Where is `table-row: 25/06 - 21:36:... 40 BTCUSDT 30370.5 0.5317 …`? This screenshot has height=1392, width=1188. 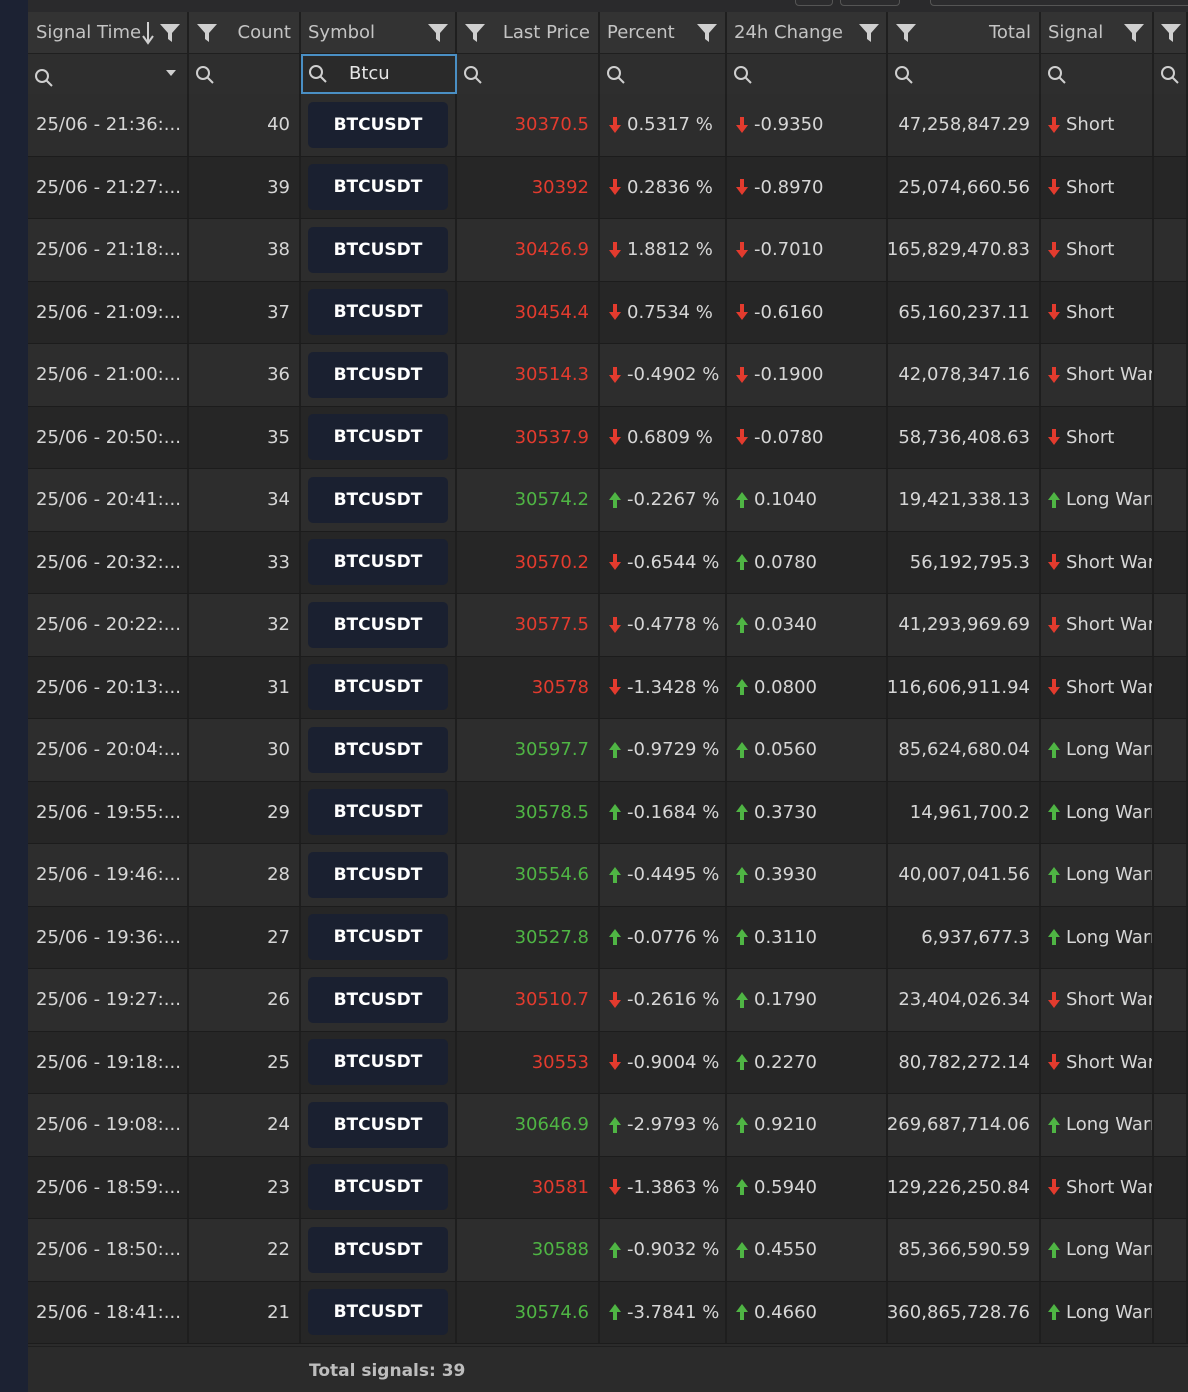 table-row: 25/06 - 21:36:... 40 BTCUSDT 30370.5 0.5317 … is located at coordinates (608, 125).